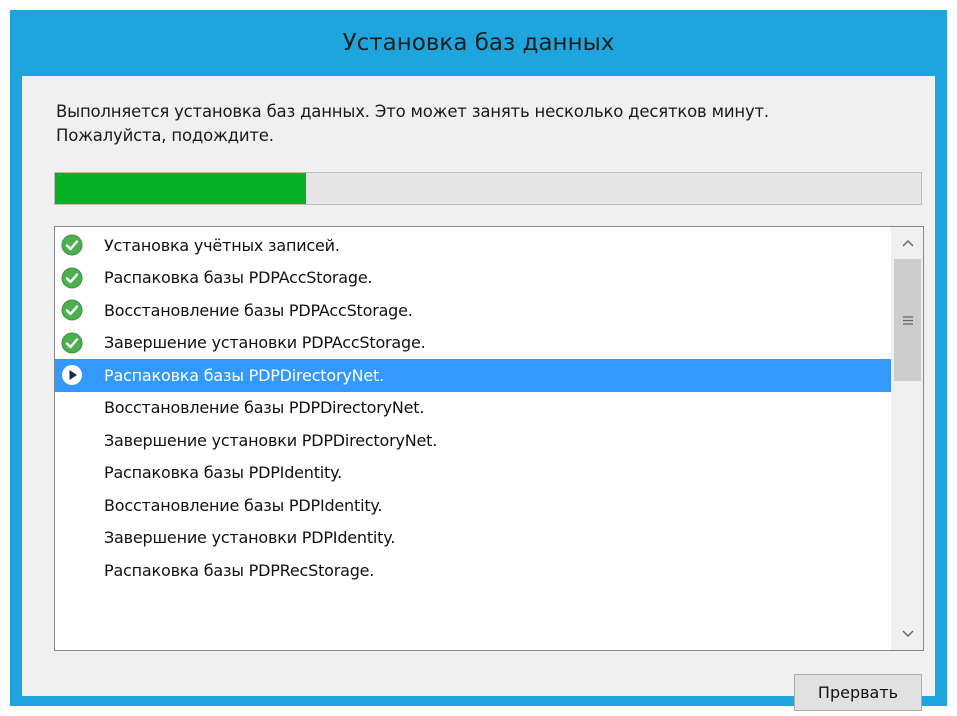 The image size is (957, 716). What do you see at coordinates (181, 188) in the screenshot?
I see `progress-fill` at bounding box center [181, 188].